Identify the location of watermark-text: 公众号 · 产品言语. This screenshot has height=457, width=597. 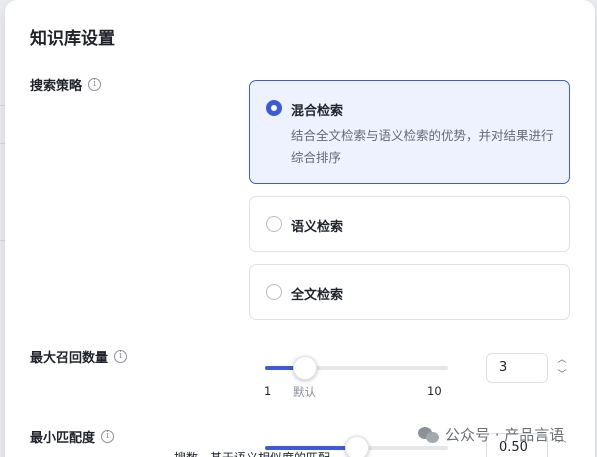
(505, 435).